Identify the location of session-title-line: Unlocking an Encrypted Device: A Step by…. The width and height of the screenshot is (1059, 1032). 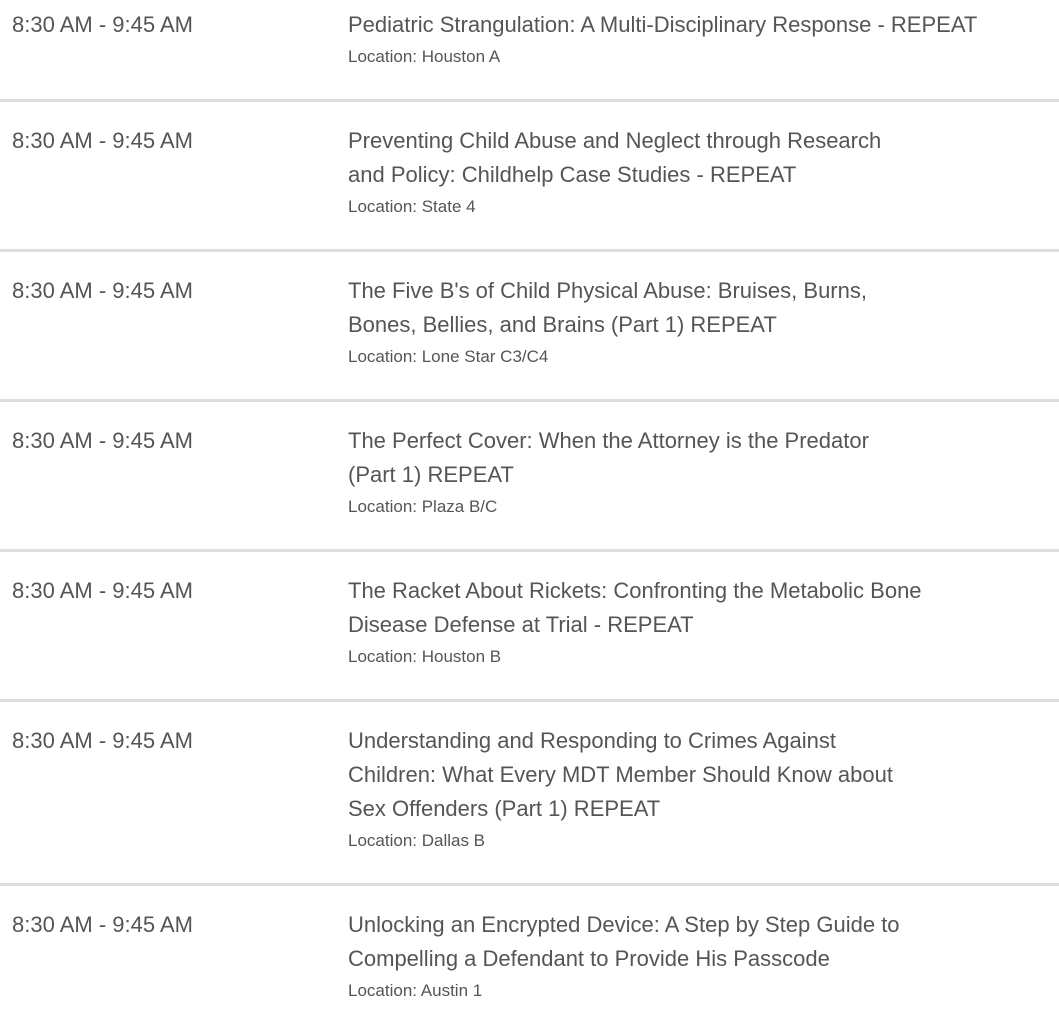
(624, 924).